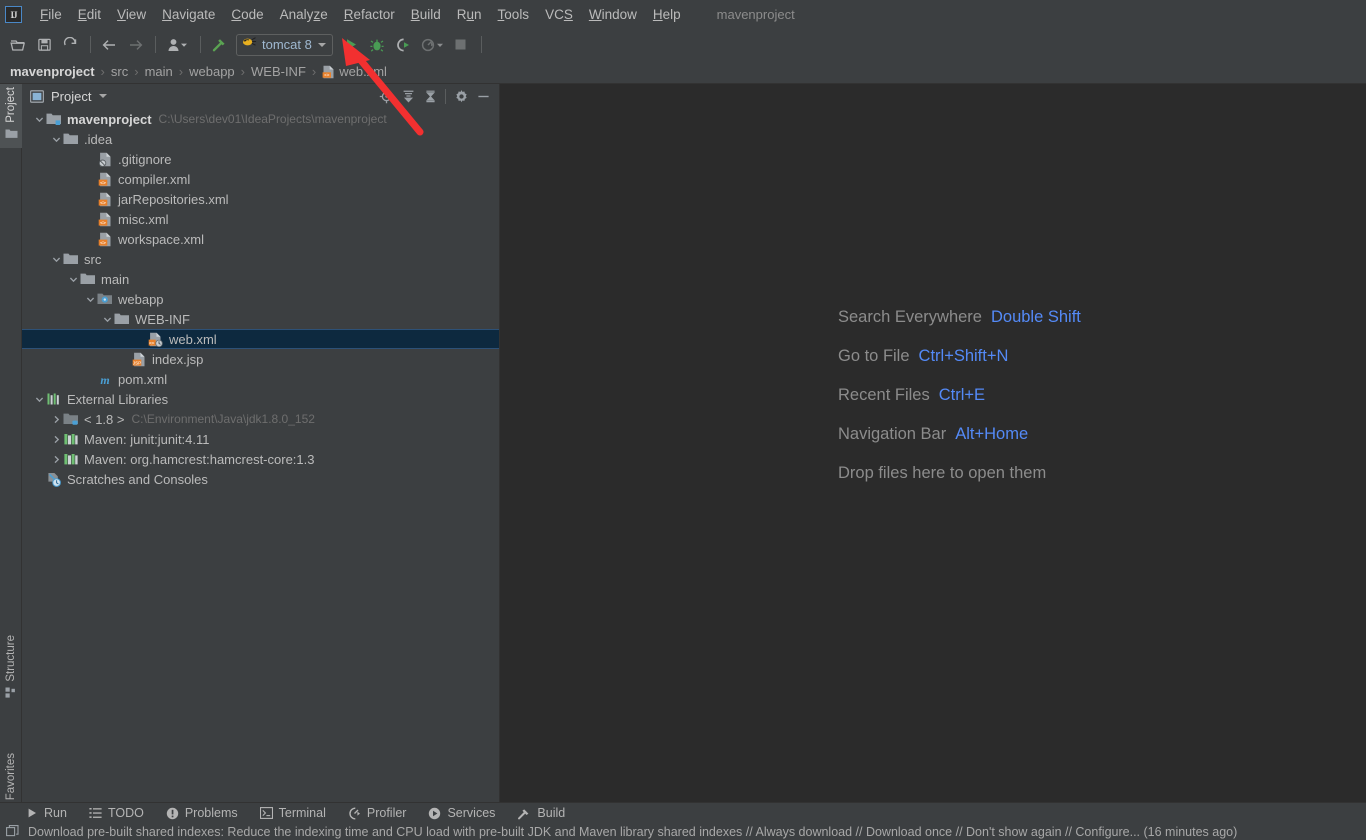 The height and width of the screenshot is (840, 1366). I want to click on breadcrumb-file: <> web.xml, so click(354, 71).